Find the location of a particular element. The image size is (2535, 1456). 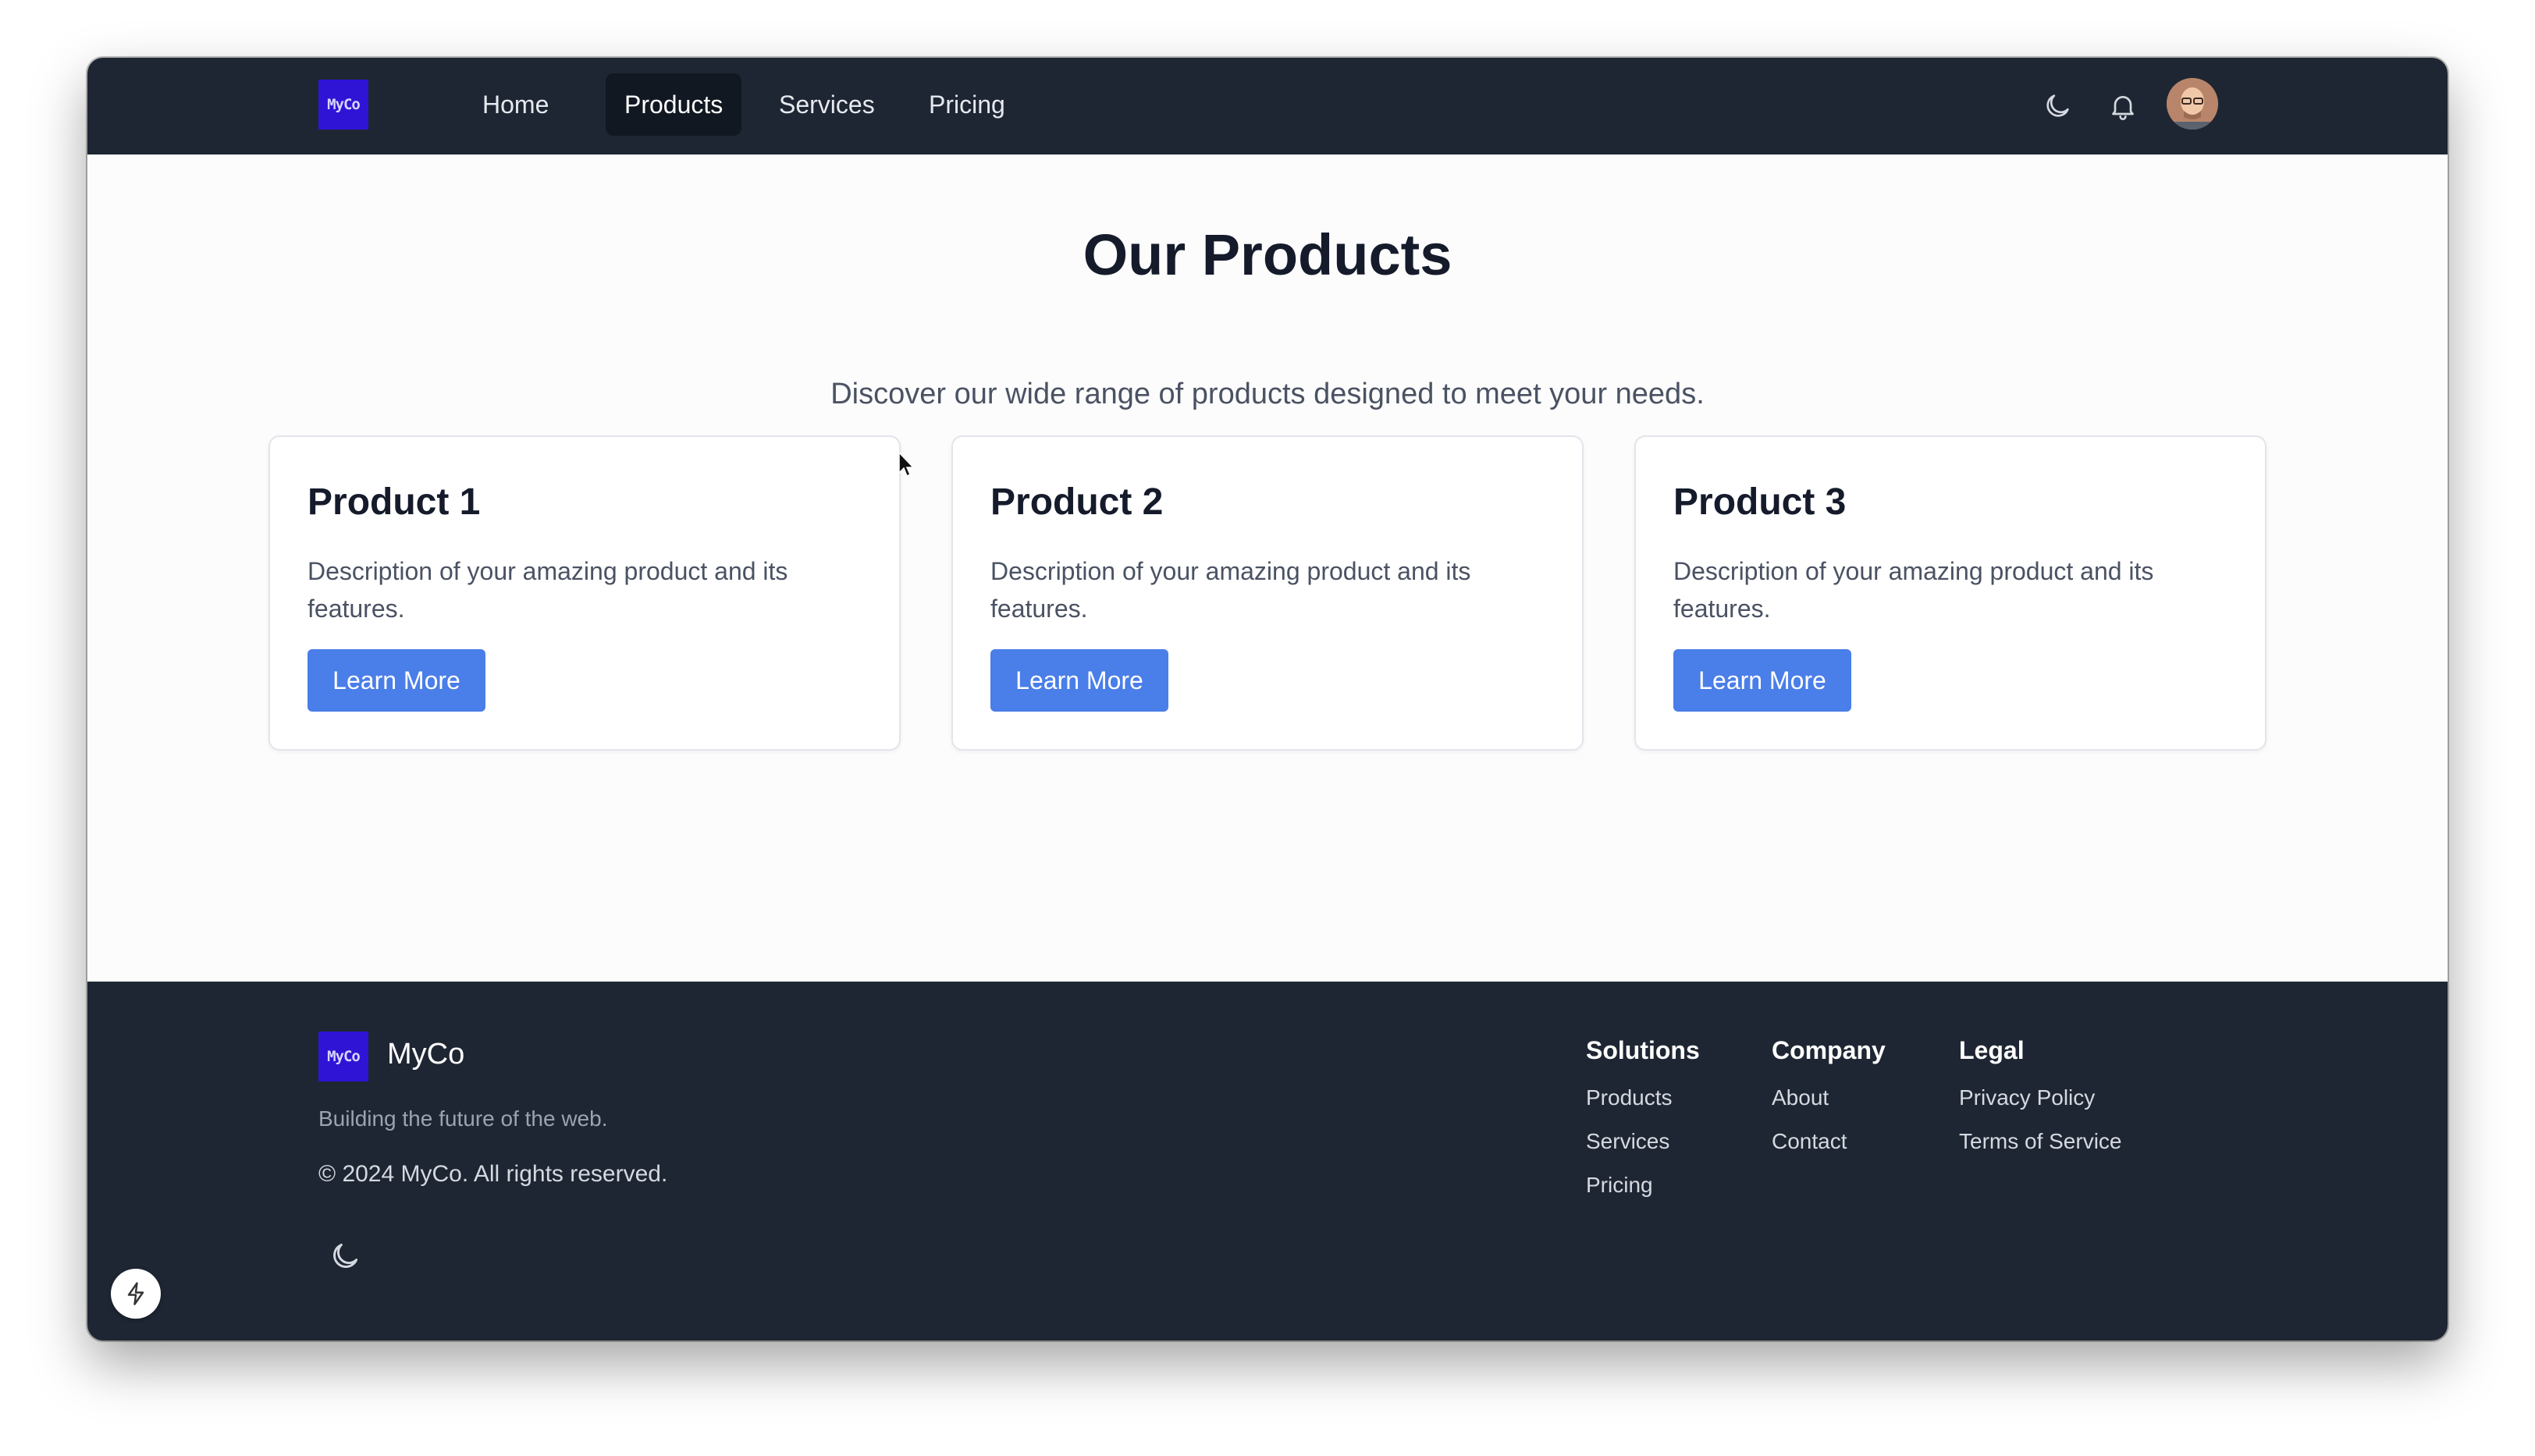

footer-column-title: Legal is located at coordinates (1992, 1050).